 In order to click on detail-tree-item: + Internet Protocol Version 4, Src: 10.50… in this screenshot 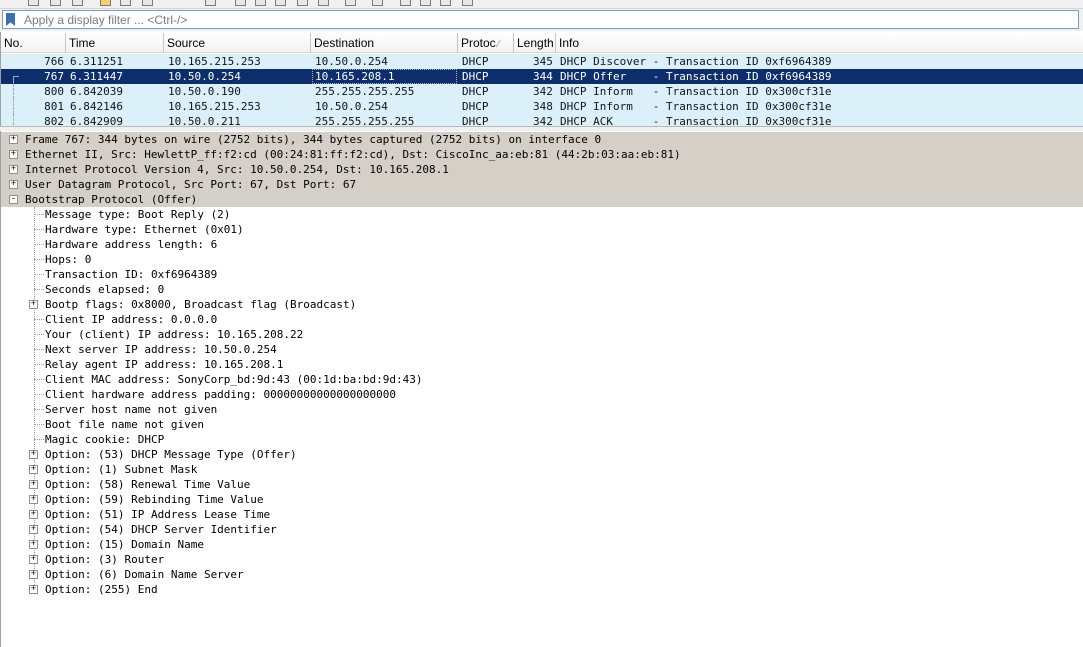, I will do `click(542, 169)`.